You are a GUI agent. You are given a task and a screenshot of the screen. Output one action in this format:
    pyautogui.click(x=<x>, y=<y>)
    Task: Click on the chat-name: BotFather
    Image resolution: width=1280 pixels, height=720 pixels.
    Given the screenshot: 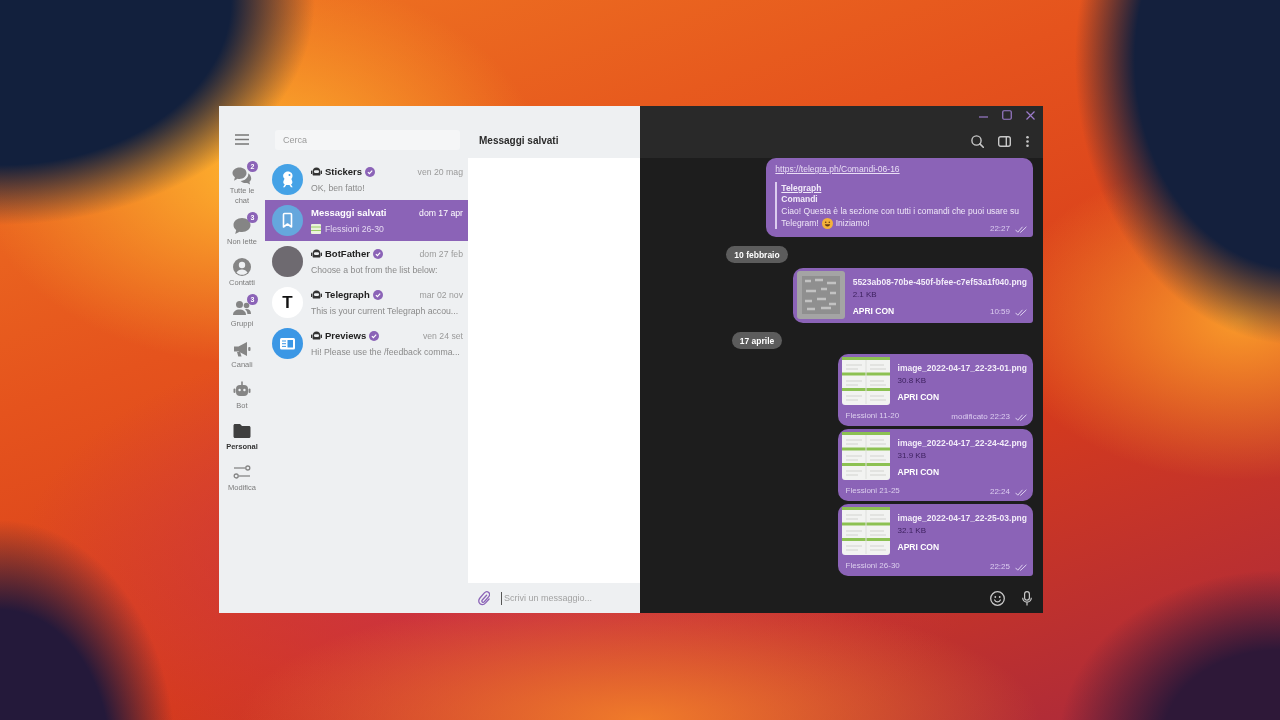 What is the action you would take?
    pyautogui.click(x=347, y=253)
    